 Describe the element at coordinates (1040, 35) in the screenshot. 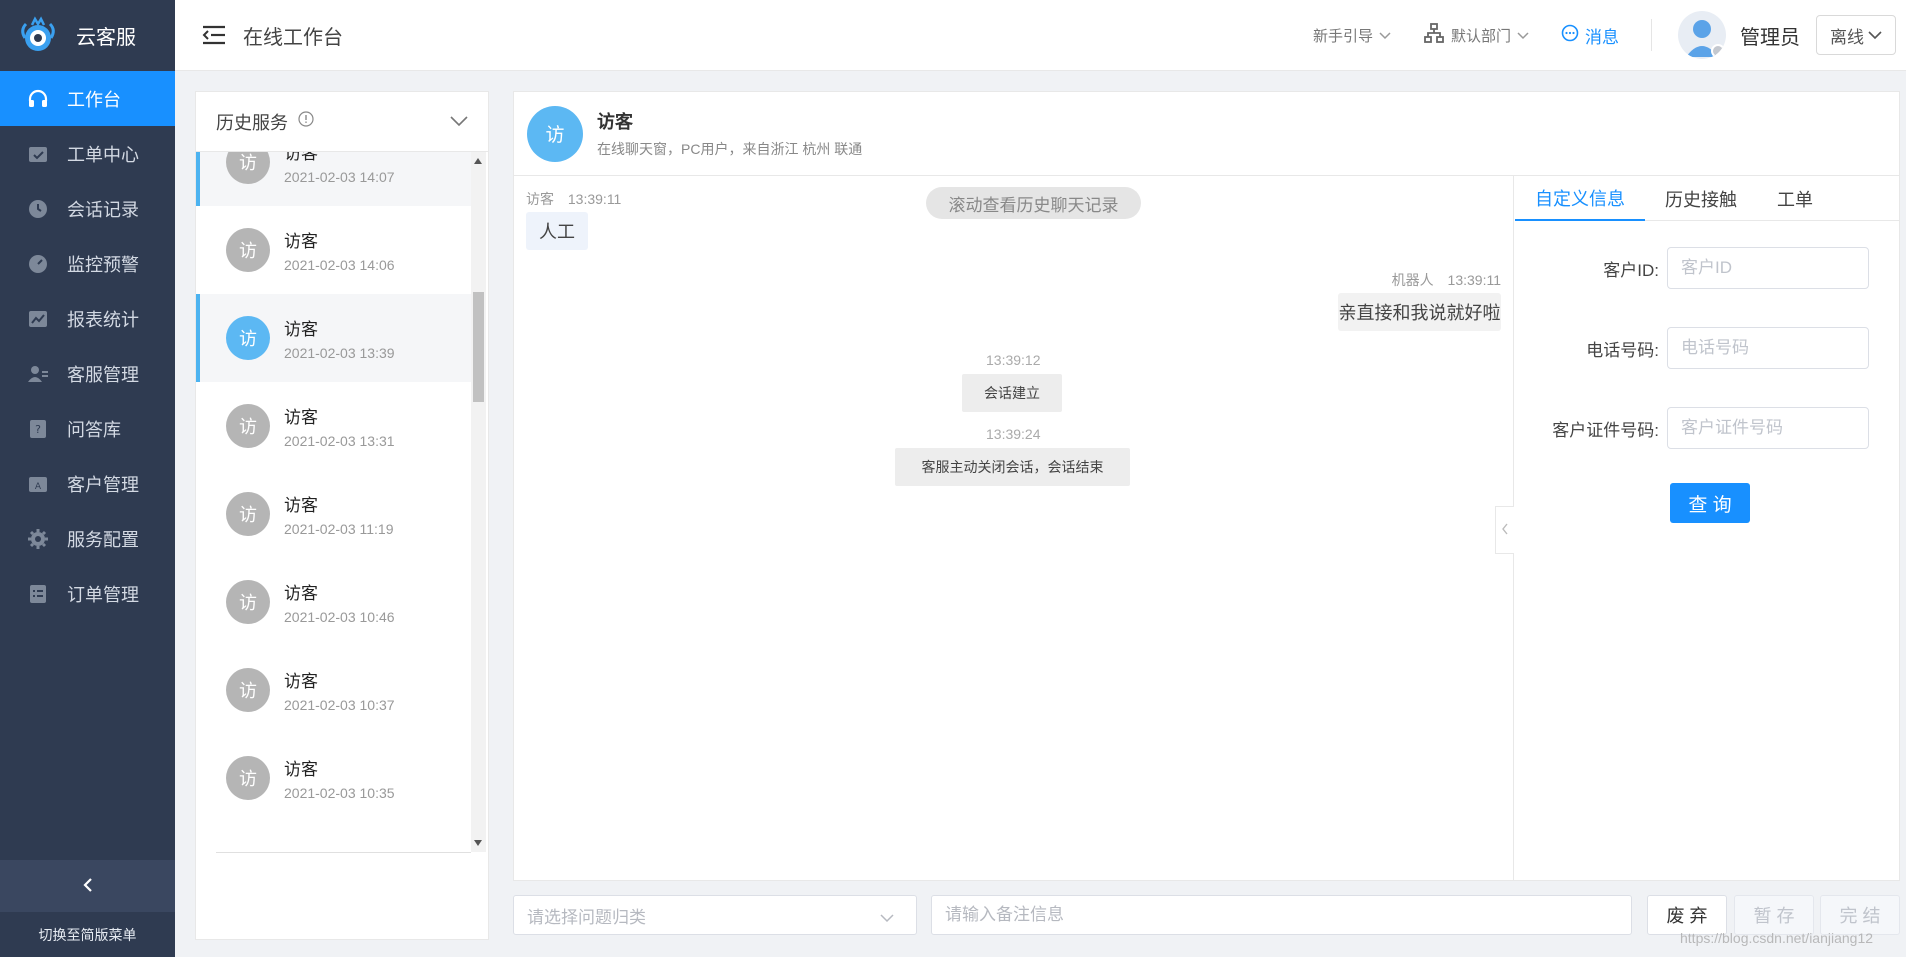

I see `top-header: 在线工作台 新手引导 默认部门 消息 管理员 离线` at that location.